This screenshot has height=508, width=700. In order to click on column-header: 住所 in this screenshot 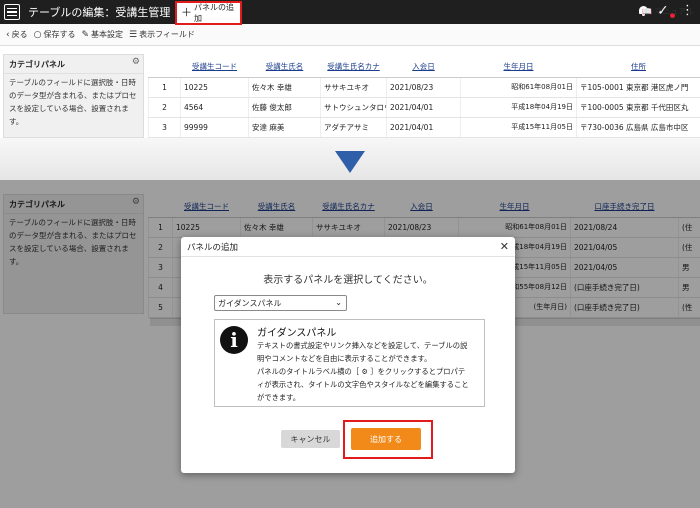, I will do `click(638, 67)`.